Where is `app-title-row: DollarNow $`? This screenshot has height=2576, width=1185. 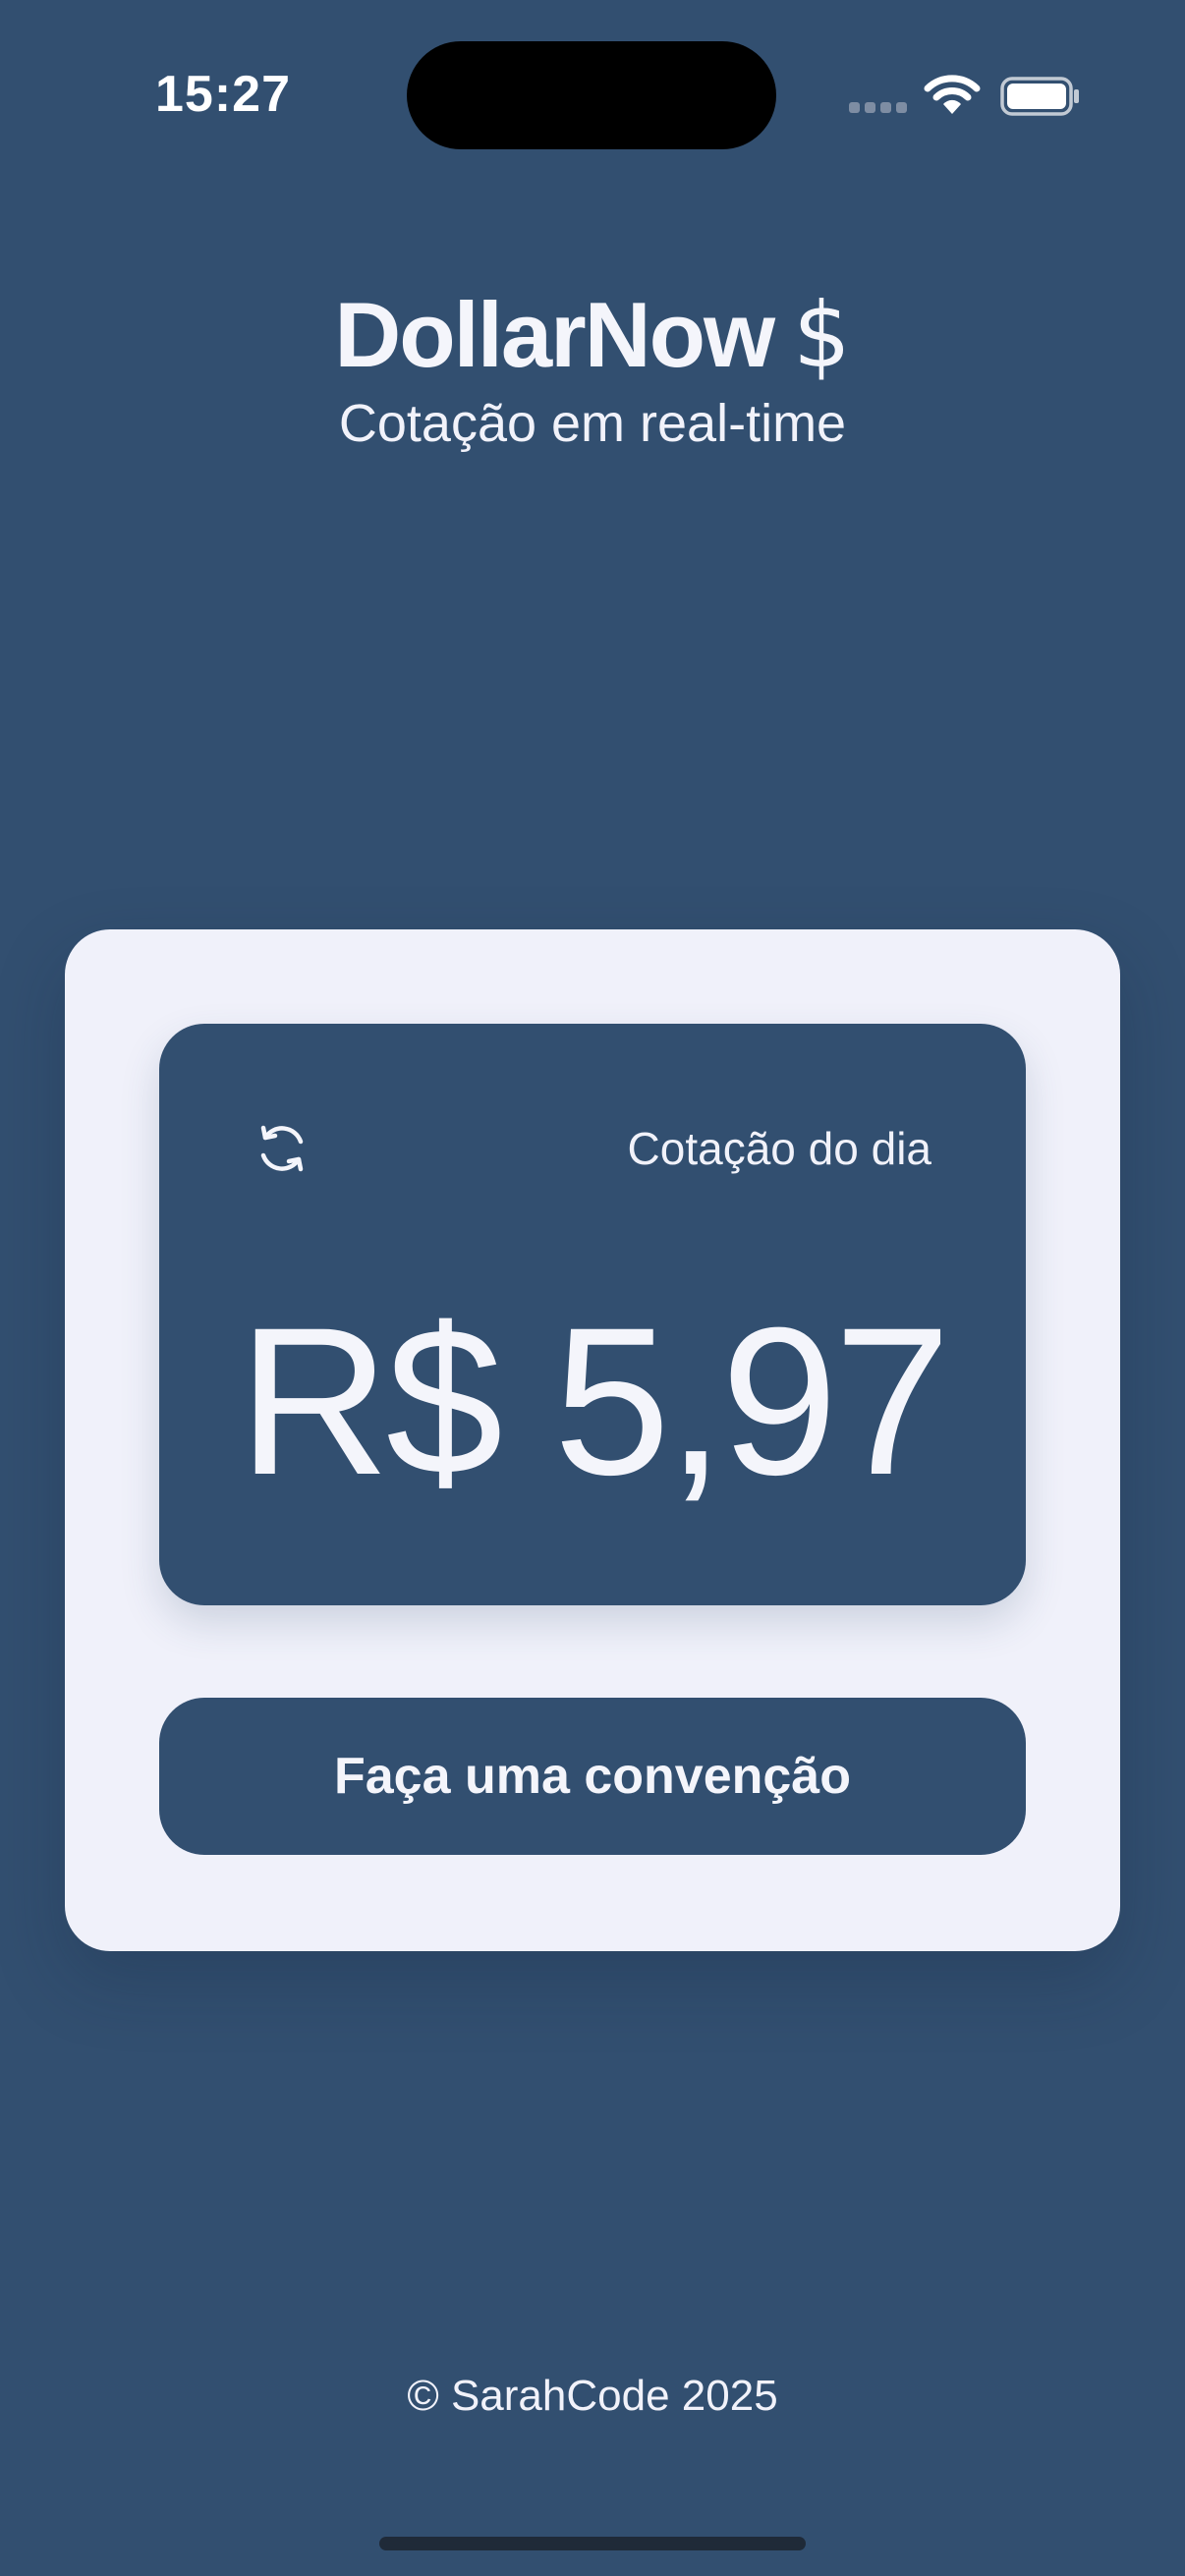
app-title-row: DollarNow $ is located at coordinates (592, 335).